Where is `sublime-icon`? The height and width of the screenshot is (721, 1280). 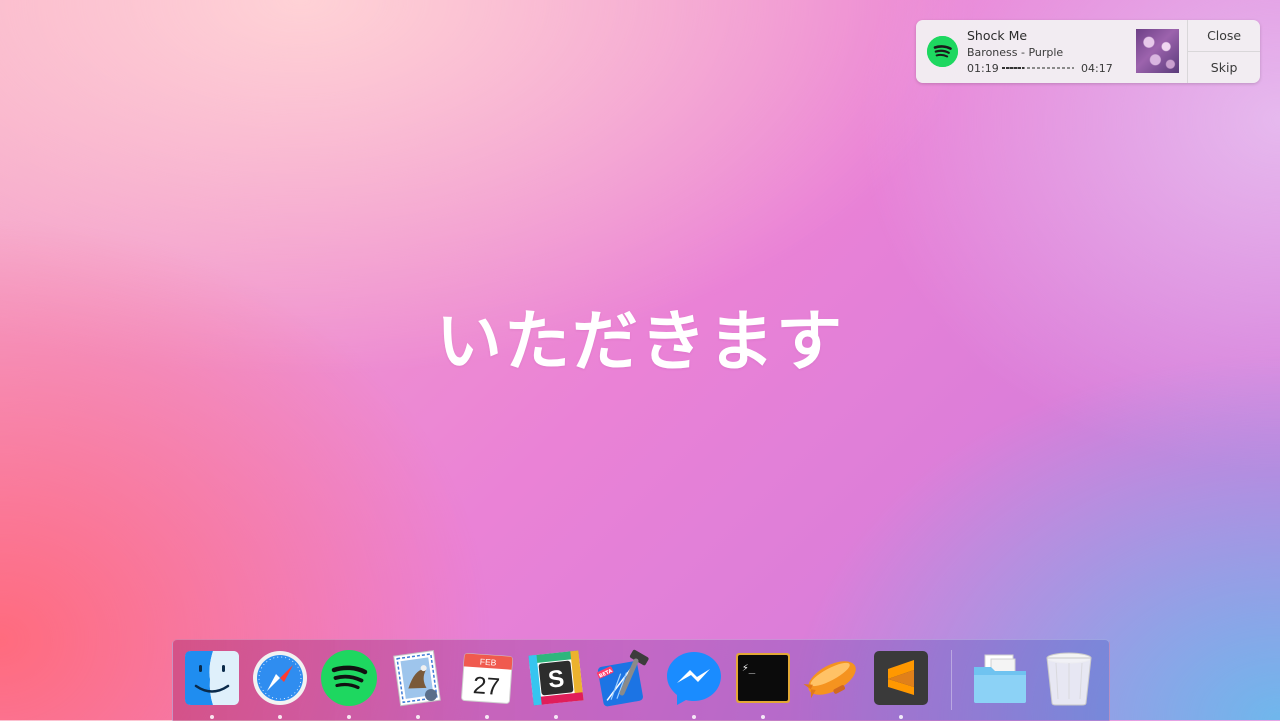
sublime-icon is located at coordinates (901, 678).